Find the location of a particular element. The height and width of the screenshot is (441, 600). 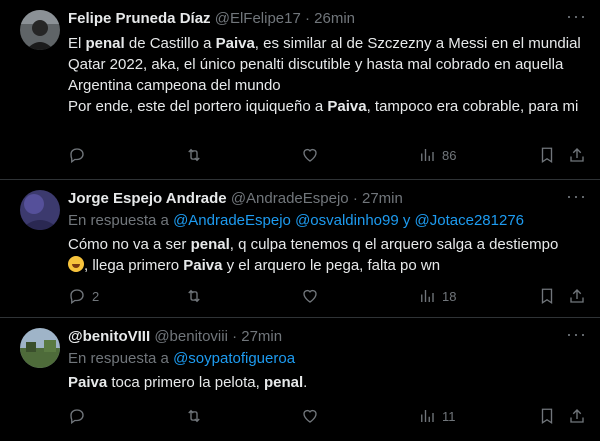

text-segment: . is located at coordinates (305, 382).